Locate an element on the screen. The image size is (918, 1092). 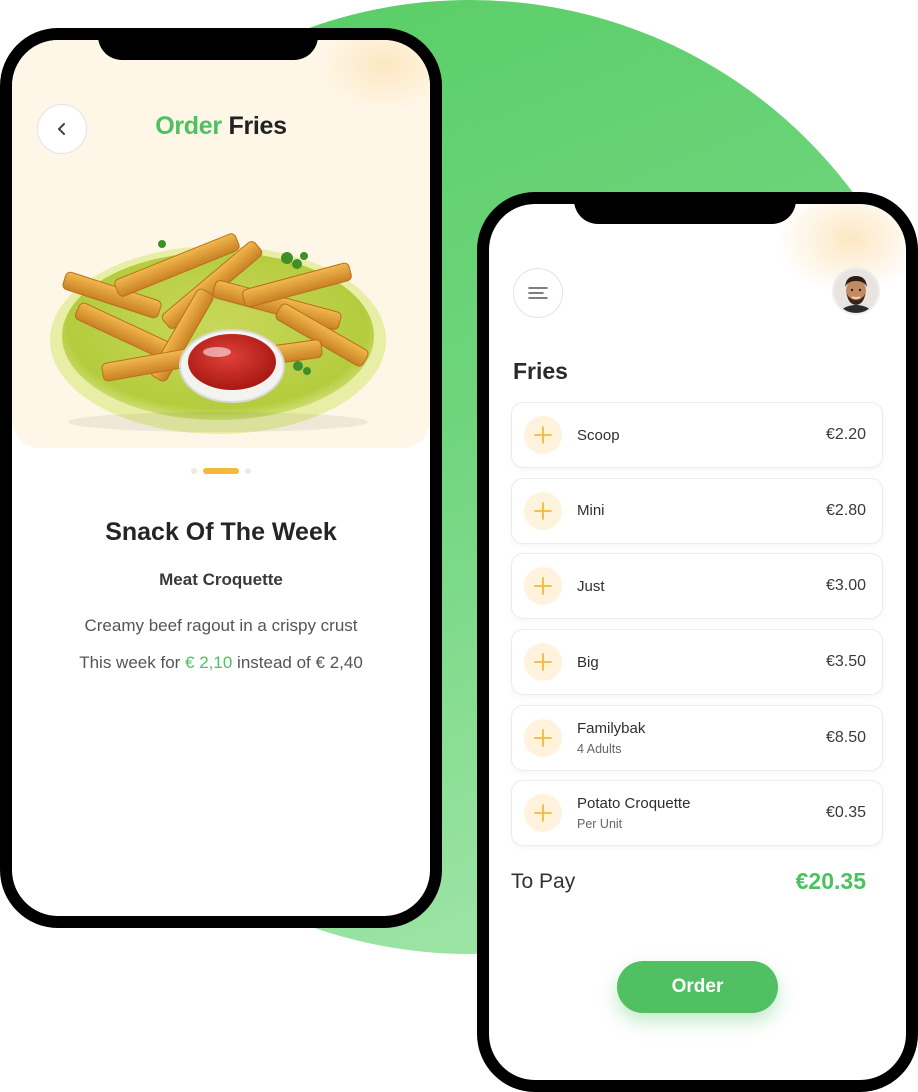
item-name: Big is located at coordinates (588, 662).